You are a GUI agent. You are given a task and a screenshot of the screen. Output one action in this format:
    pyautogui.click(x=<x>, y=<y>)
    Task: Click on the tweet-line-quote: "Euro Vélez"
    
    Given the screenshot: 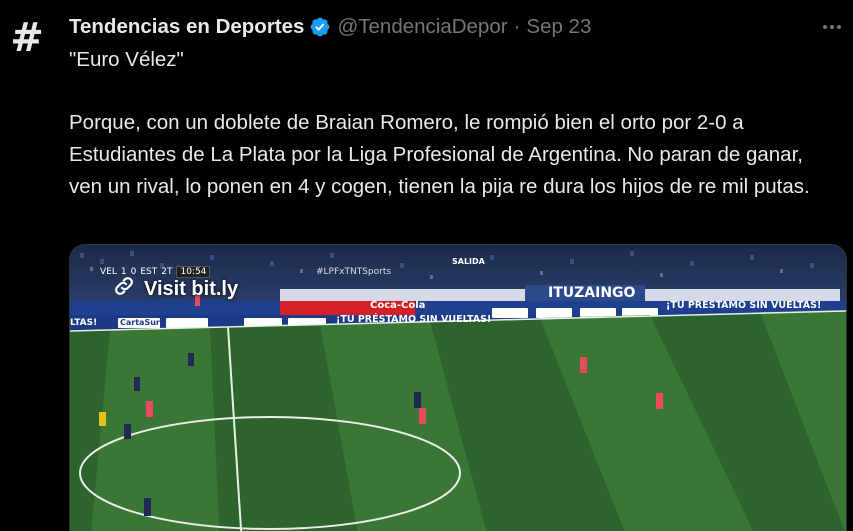 What is the action you would take?
    pyautogui.click(x=126, y=59)
    